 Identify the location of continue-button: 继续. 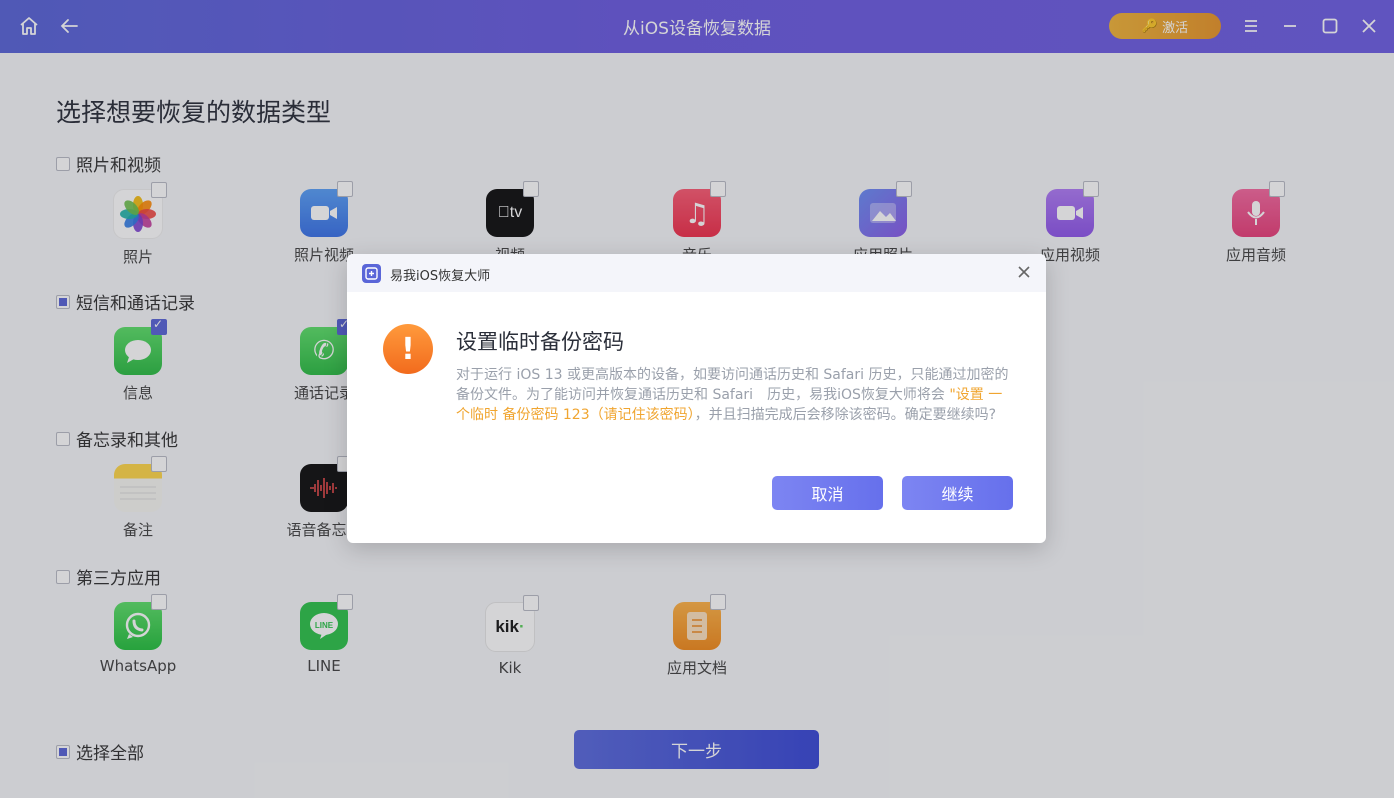
(957, 493).